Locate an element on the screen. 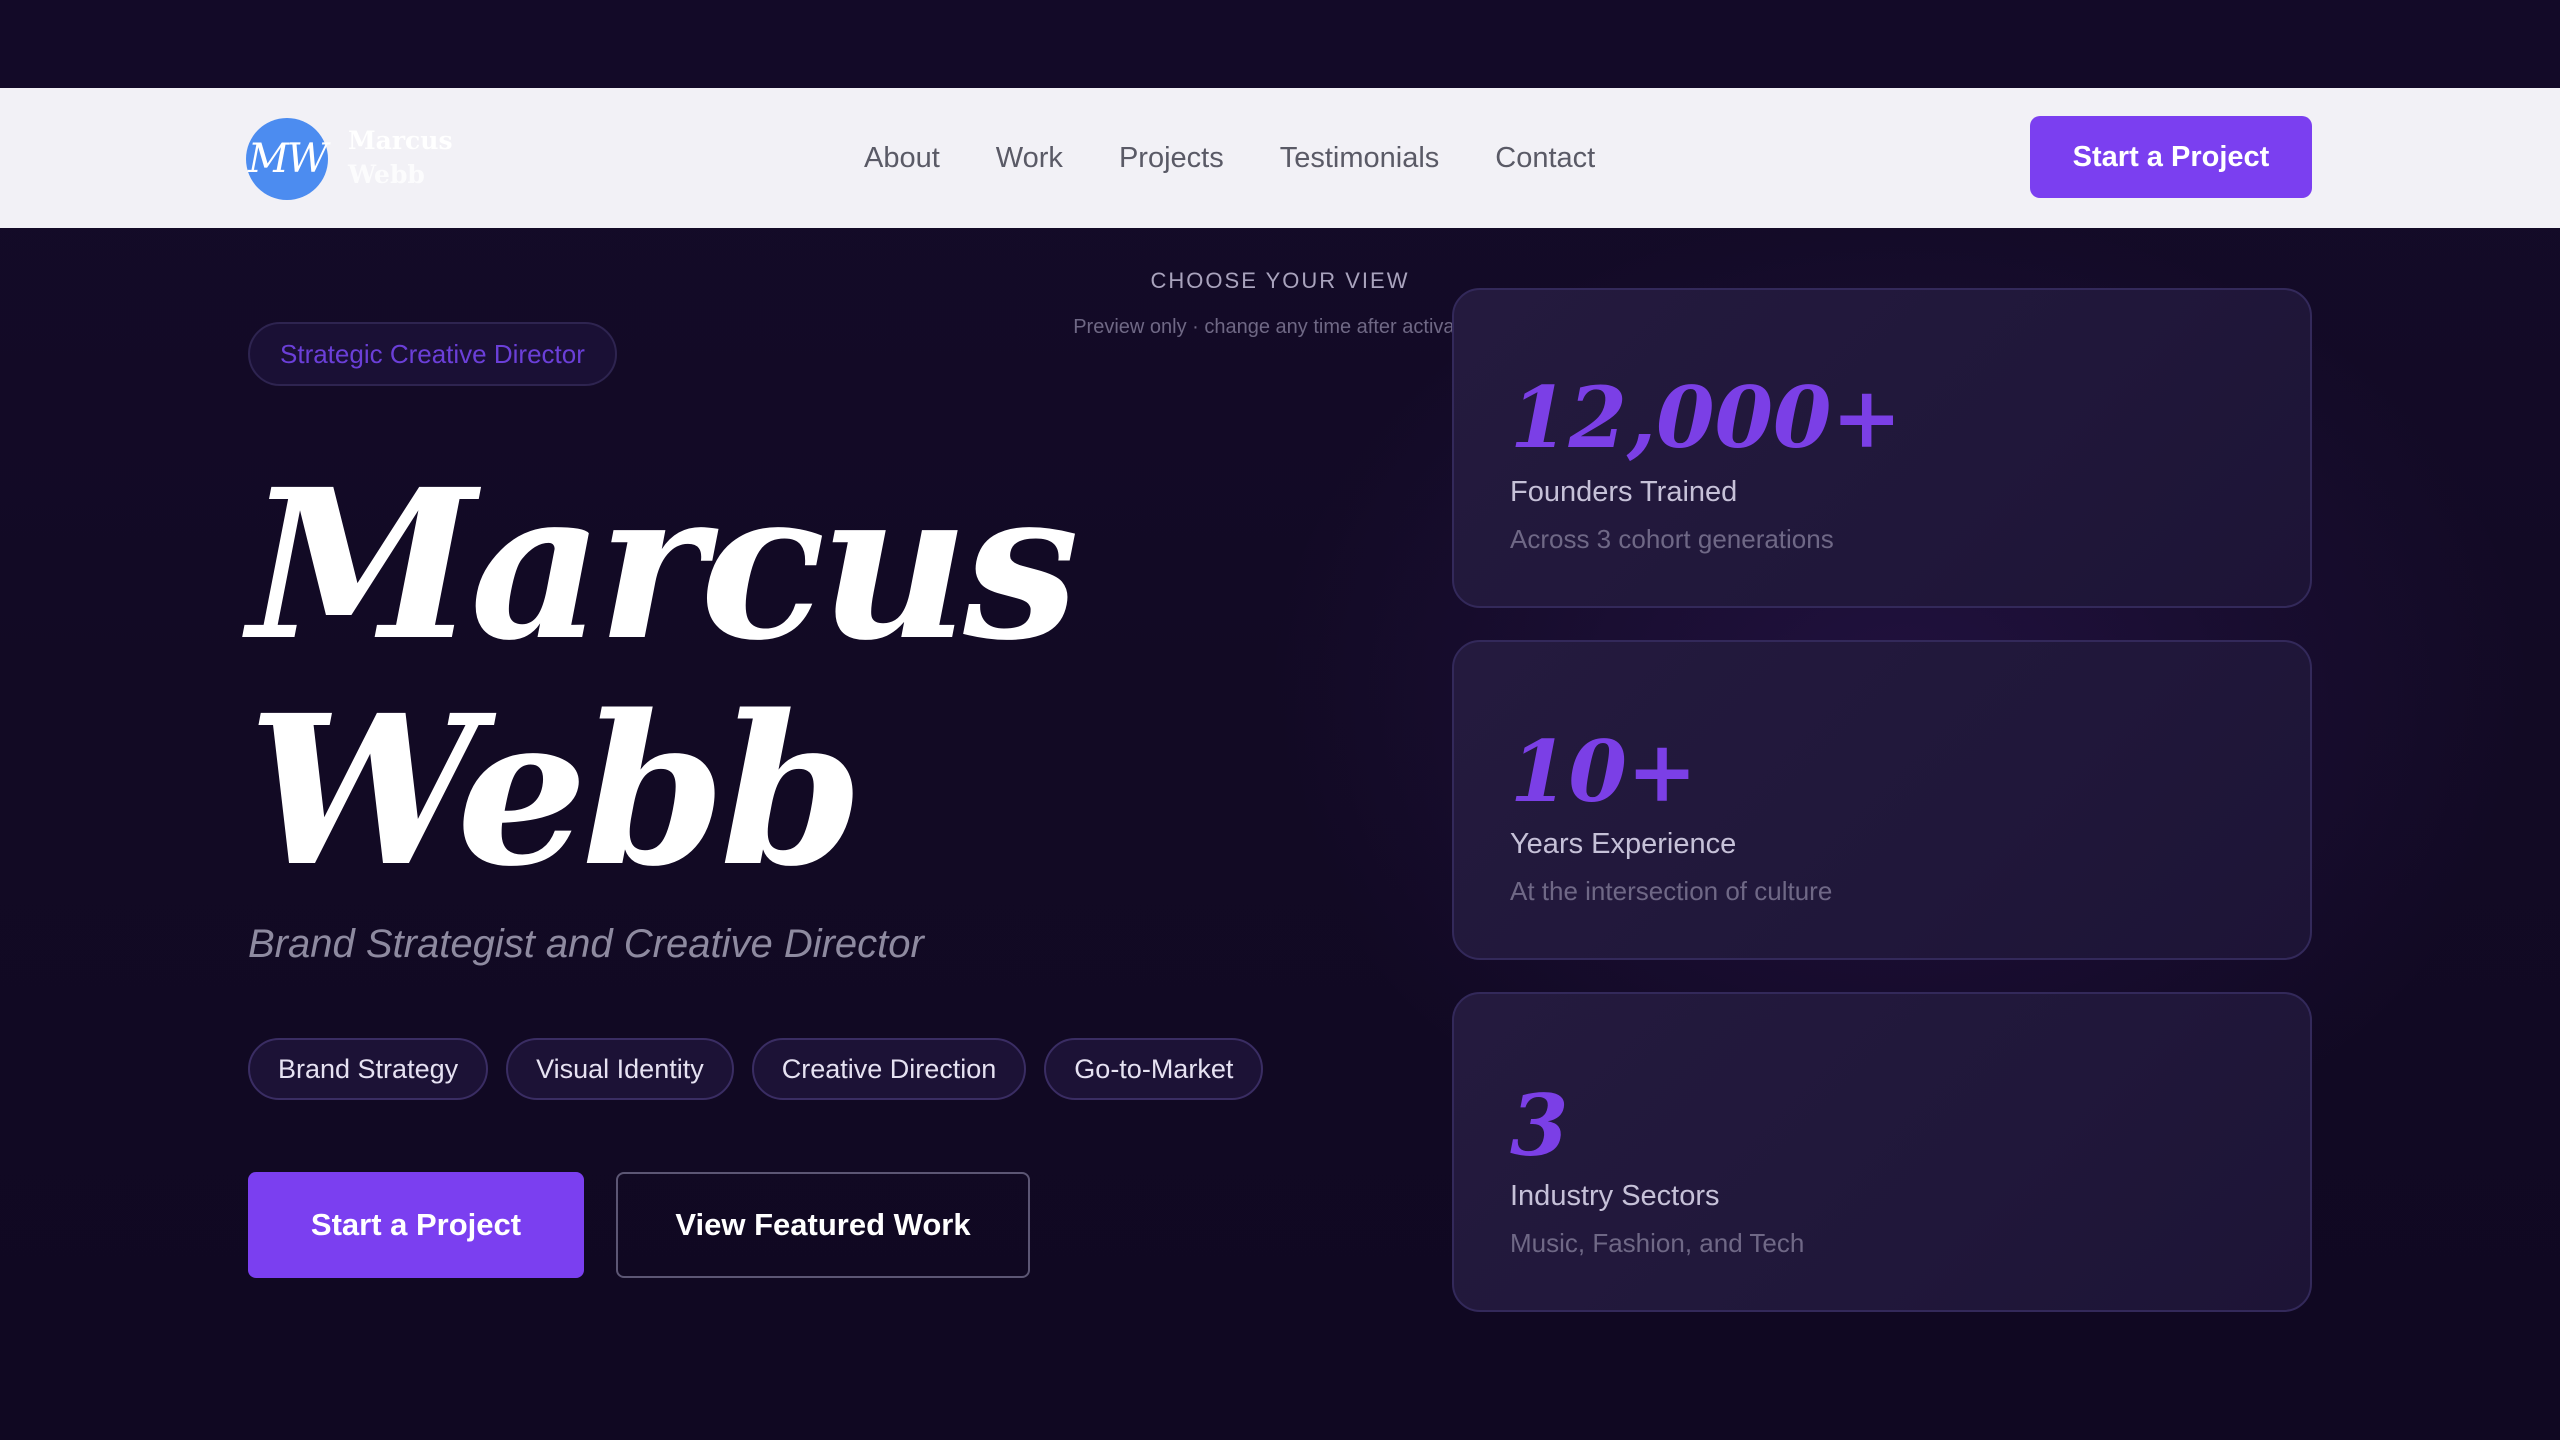 The image size is (2560, 1440). tag-creative-direction: Creative Direction is located at coordinates (889, 1069).